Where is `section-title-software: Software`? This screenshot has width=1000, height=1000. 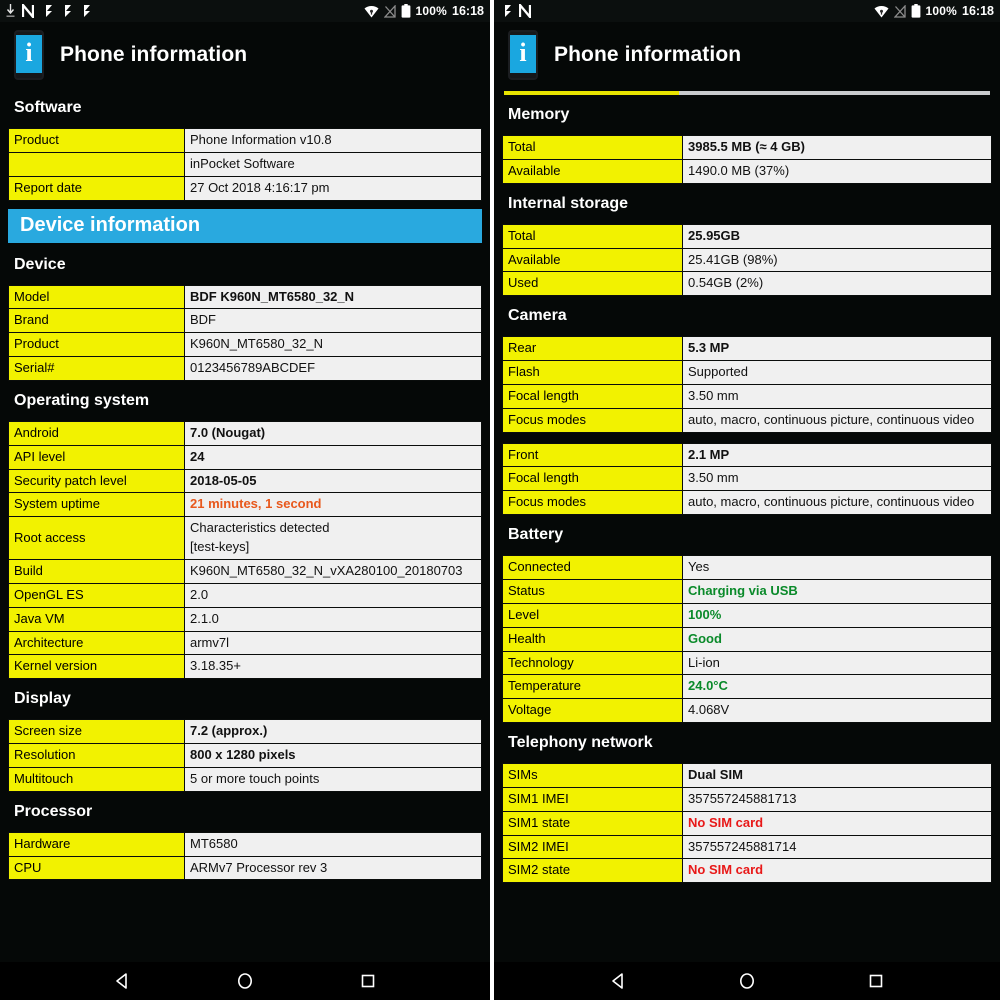 section-title-software: Software is located at coordinates (48, 107).